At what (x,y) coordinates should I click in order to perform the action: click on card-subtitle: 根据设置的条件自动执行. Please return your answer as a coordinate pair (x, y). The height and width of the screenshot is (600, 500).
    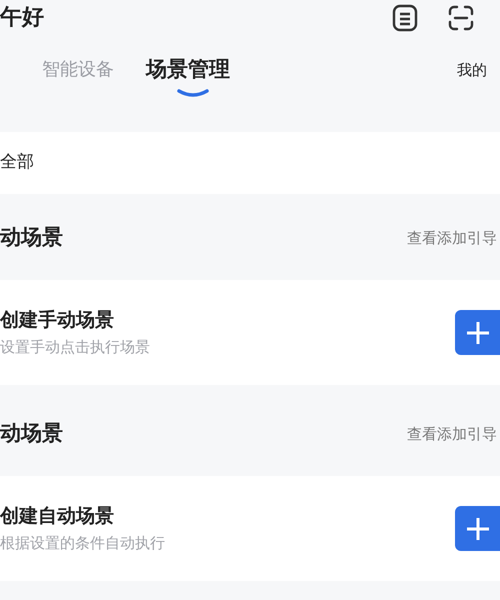
    Looking at the image, I should click on (82, 543).